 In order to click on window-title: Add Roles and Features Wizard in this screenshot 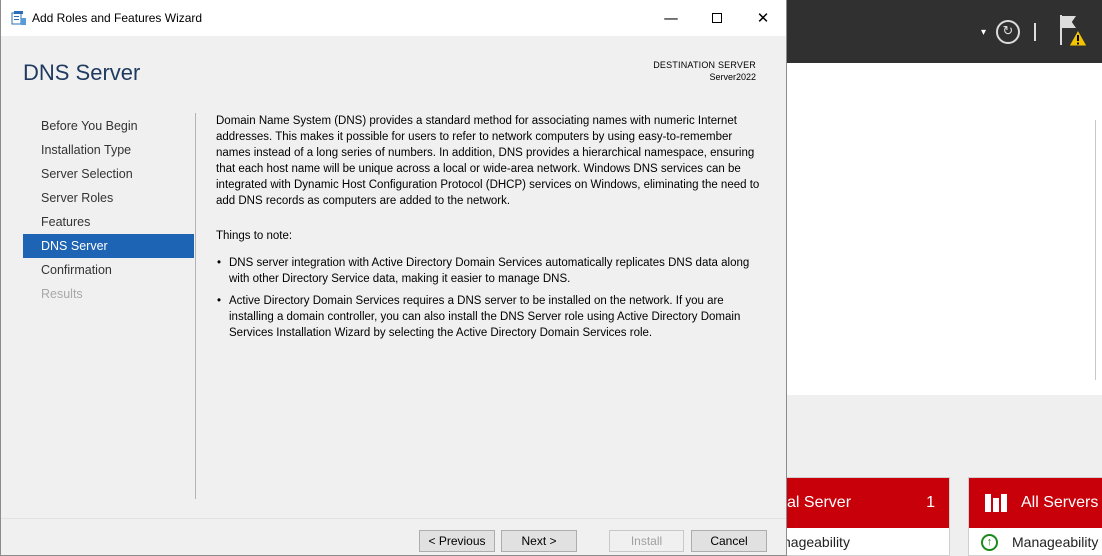, I will do `click(117, 18)`.